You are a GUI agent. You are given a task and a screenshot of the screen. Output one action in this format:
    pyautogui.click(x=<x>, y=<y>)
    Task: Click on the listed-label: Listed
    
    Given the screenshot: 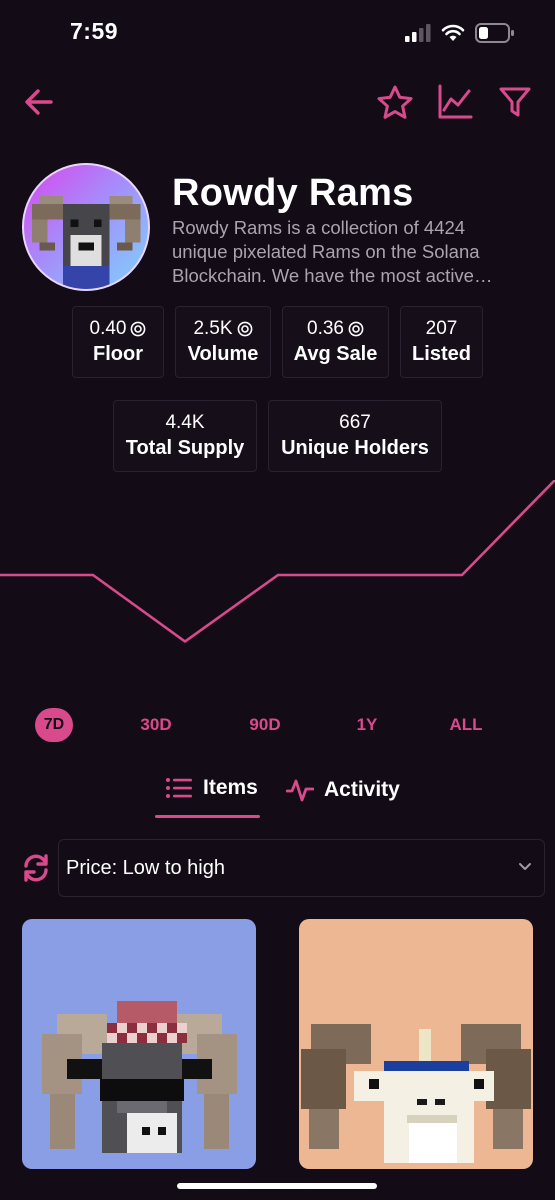 What is the action you would take?
    pyautogui.click(x=441, y=354)
    